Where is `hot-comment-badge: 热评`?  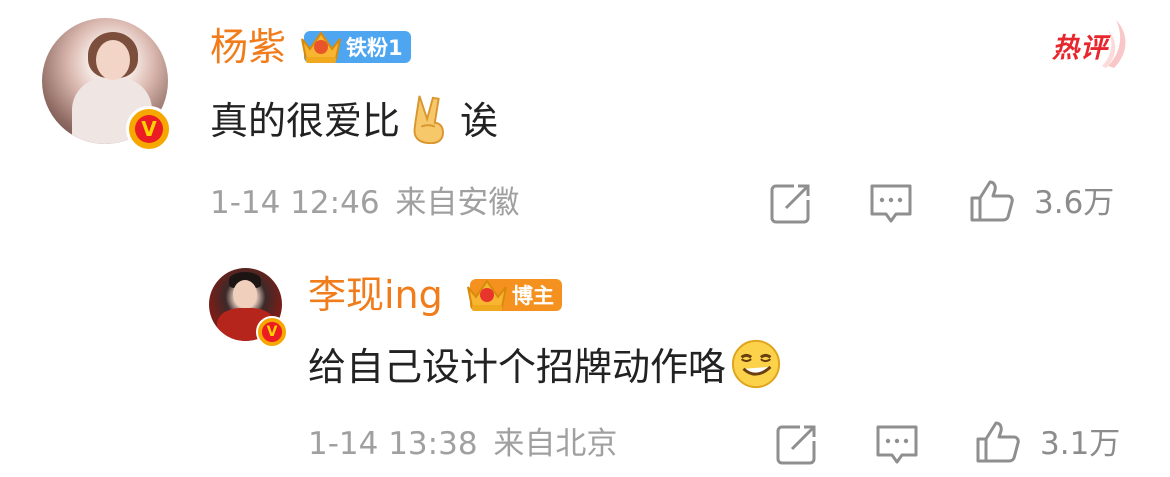
hot-comment-badge: 热评 is located at coordinates (1090, 43).